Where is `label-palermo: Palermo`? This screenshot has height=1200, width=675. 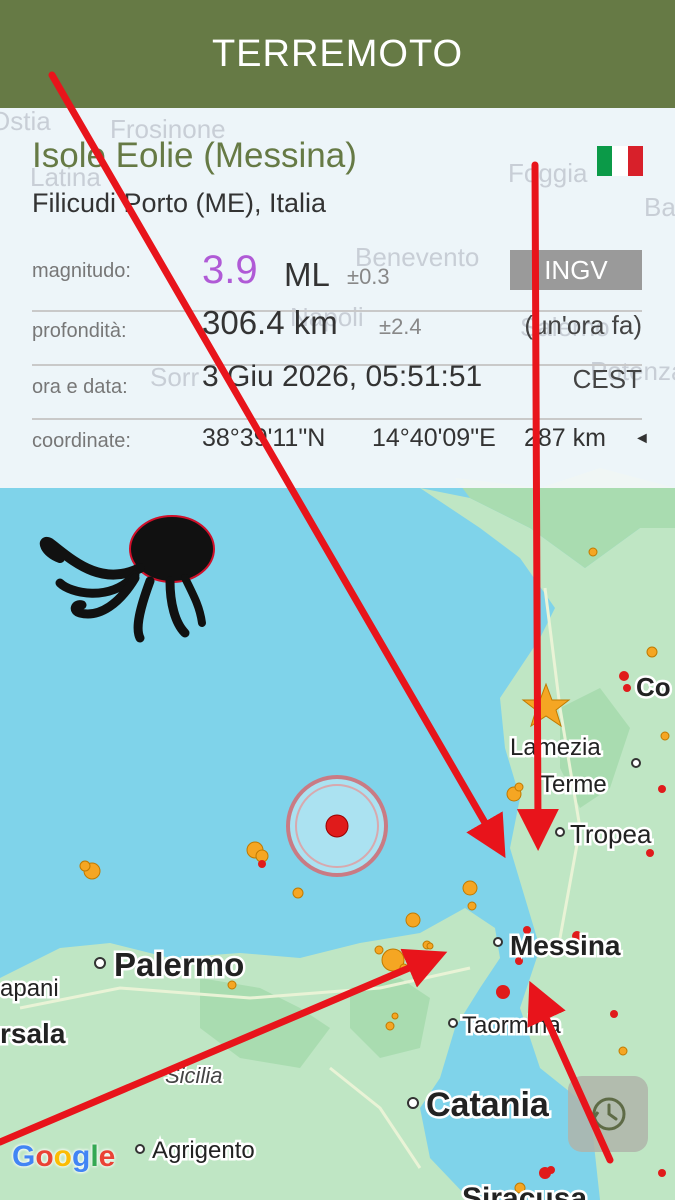 label-palermo: Palermo is located at coordinates (179, 964).